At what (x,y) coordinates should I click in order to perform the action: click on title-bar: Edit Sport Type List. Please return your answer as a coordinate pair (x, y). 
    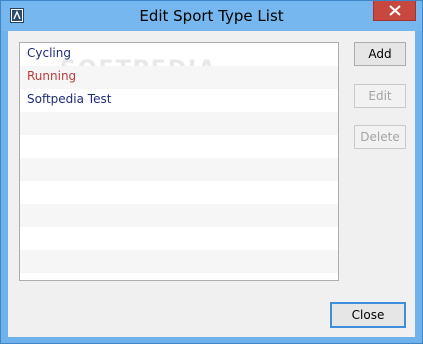
    Looking at the image, I should click on (211, 16).